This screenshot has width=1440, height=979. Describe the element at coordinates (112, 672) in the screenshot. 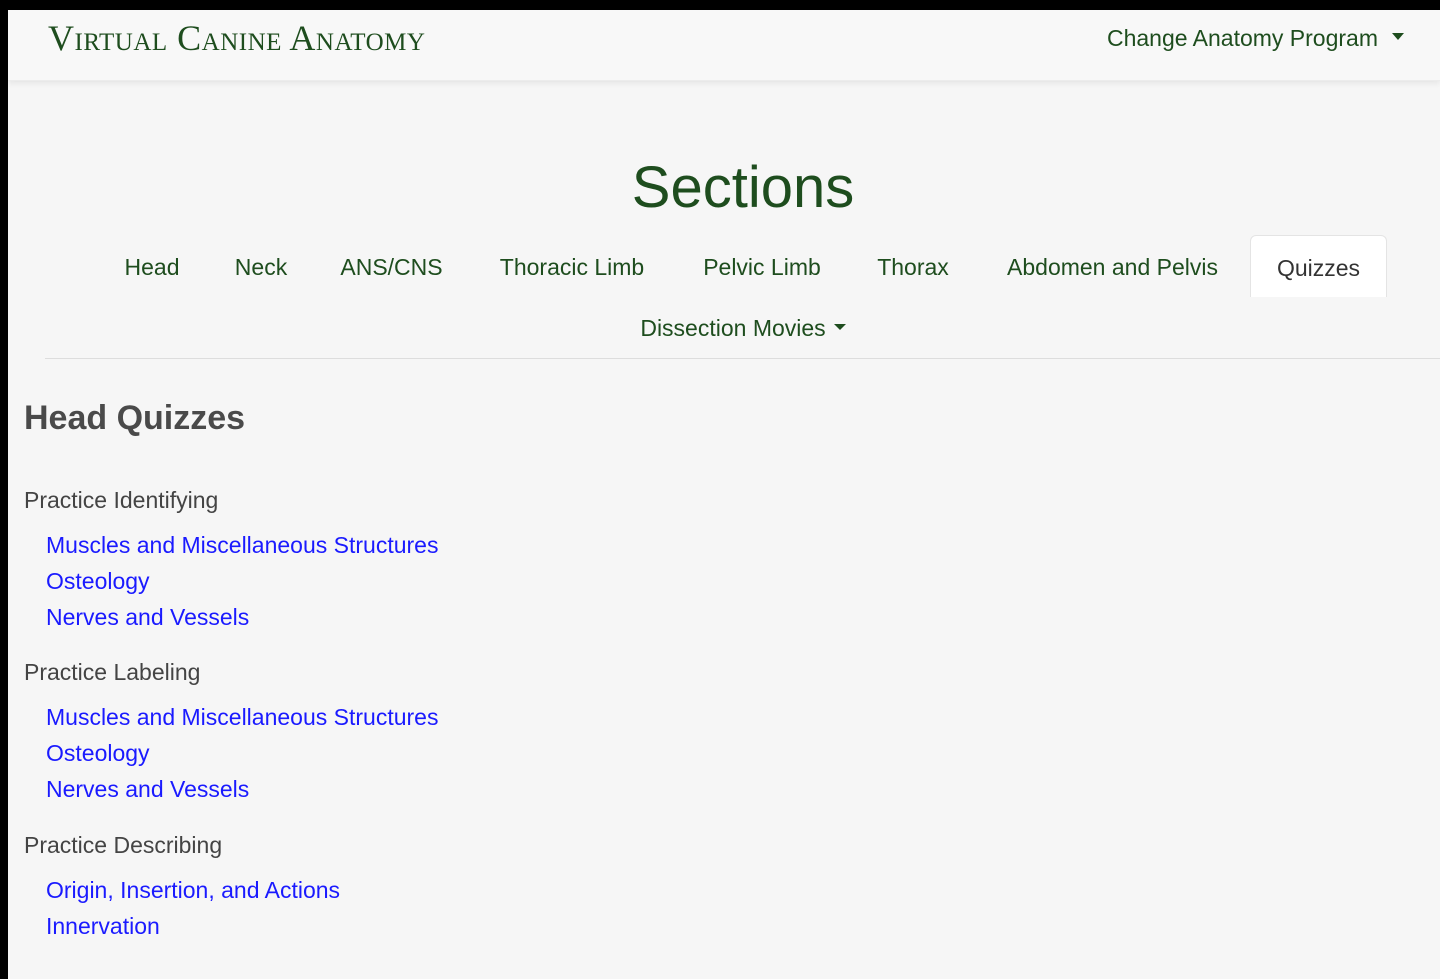

I see `group-label-practice-labeling: Practice Labeling` at that location.